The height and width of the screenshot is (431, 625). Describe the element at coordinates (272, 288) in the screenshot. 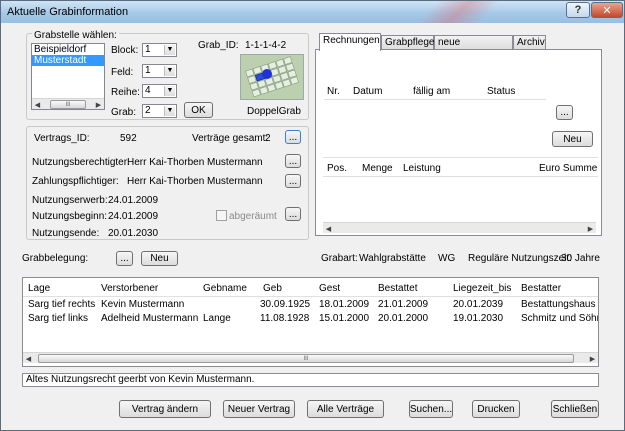

I see `column-header-geb: Geb` at that location.